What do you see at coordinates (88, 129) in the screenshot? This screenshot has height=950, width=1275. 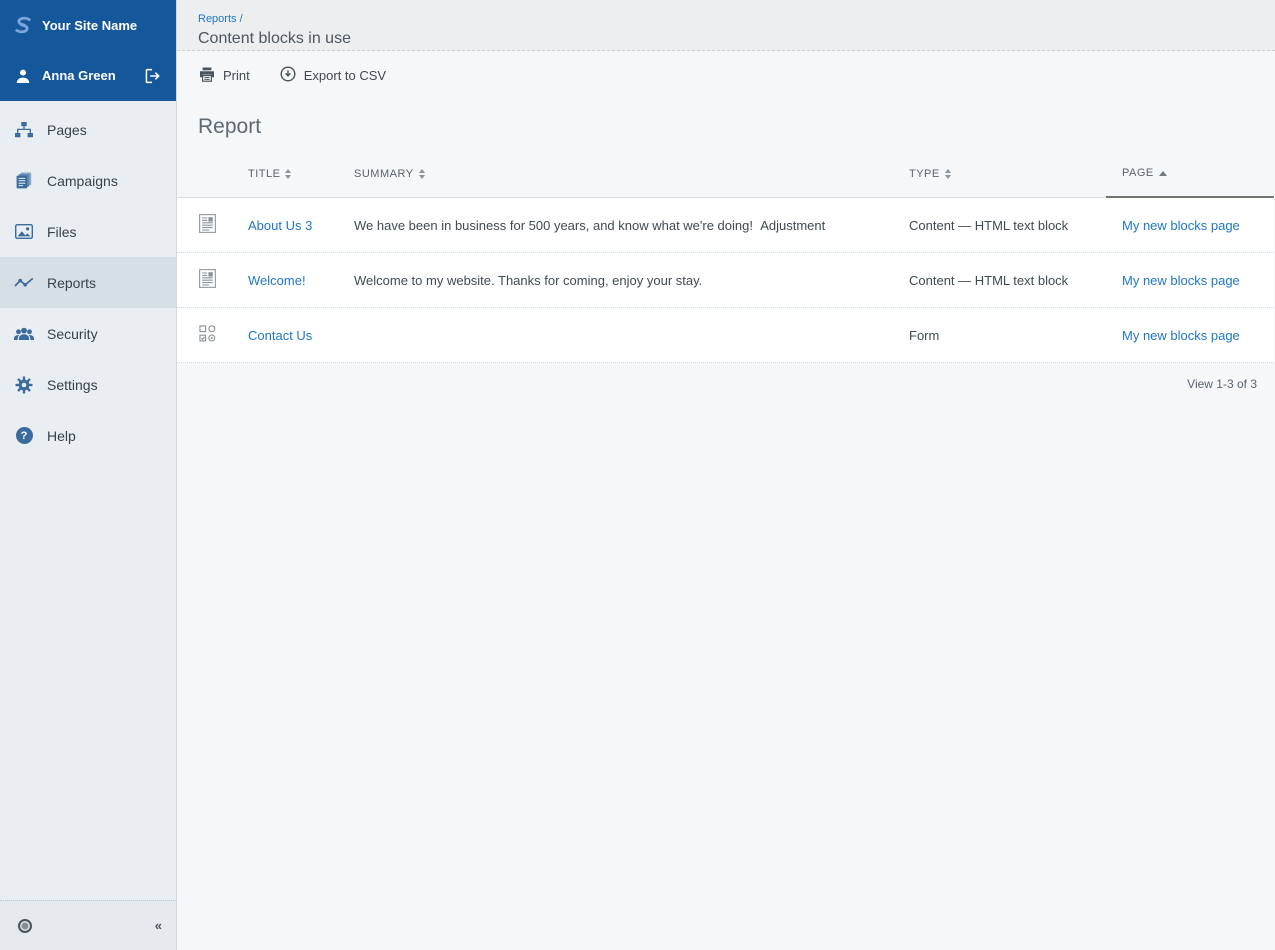 I see `sidebar-item-pages: Pages` at bounding box center [88, 129].